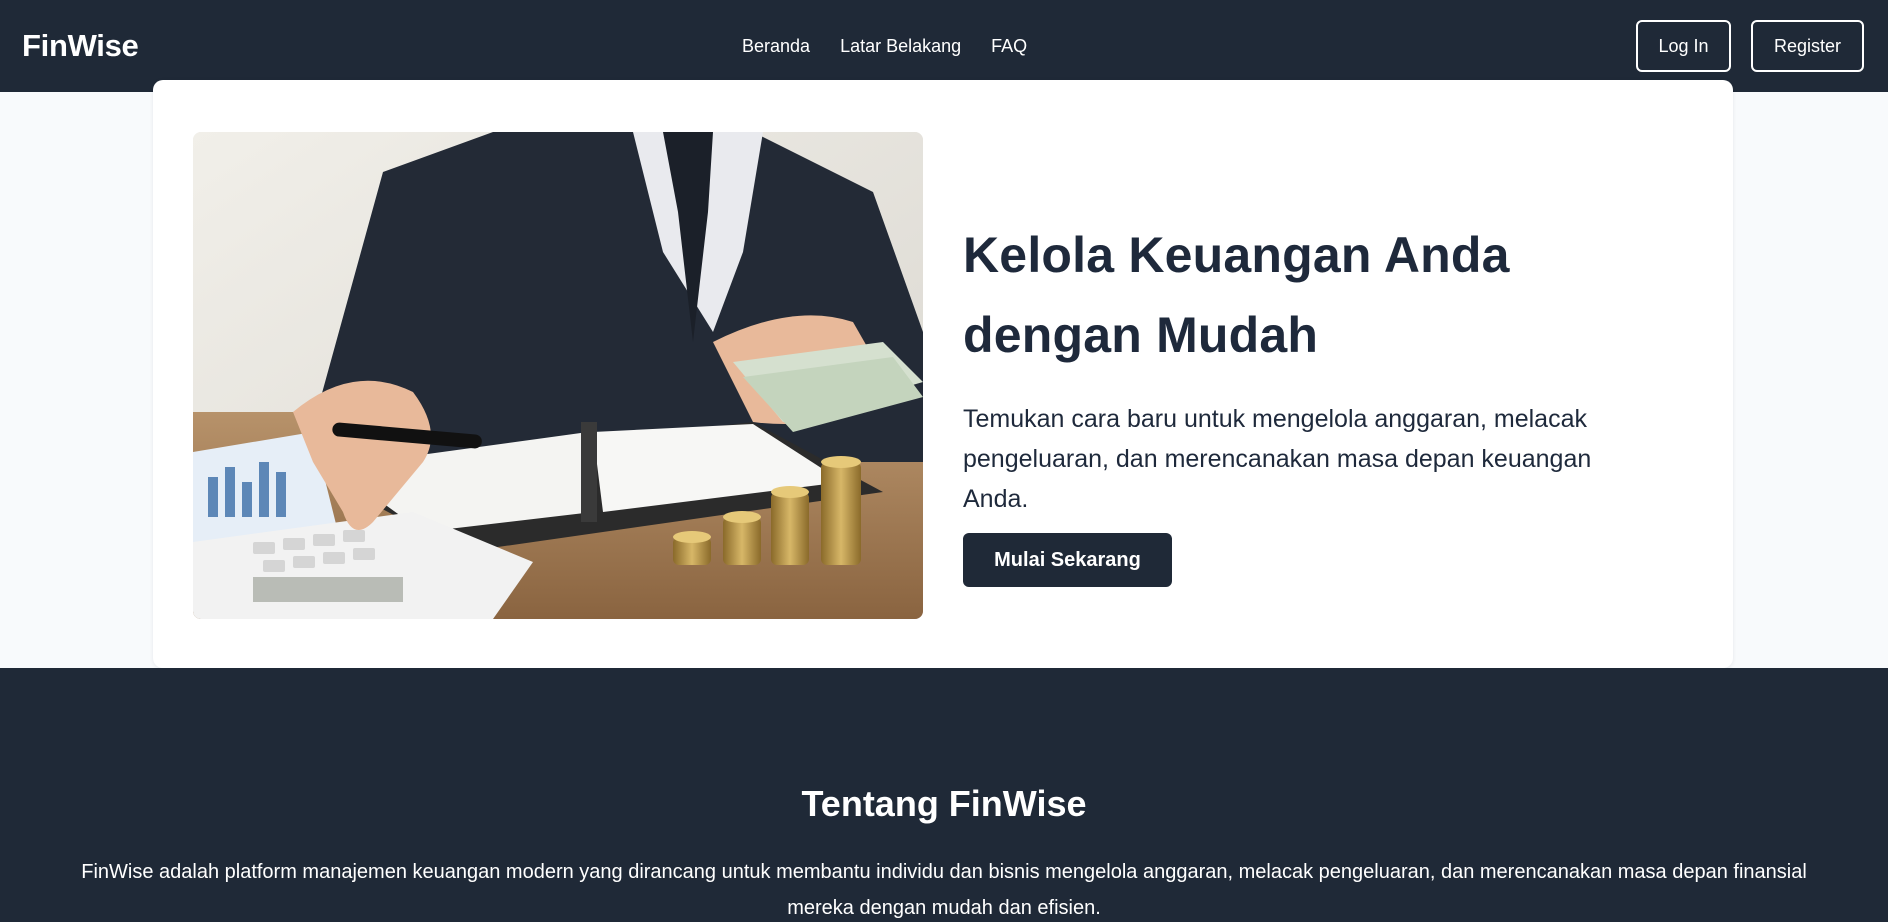  Describe the element at coordinates (900, 46) in the screenshot. I see `nav-link-latar-belakang: Latar Belakang` at that location.